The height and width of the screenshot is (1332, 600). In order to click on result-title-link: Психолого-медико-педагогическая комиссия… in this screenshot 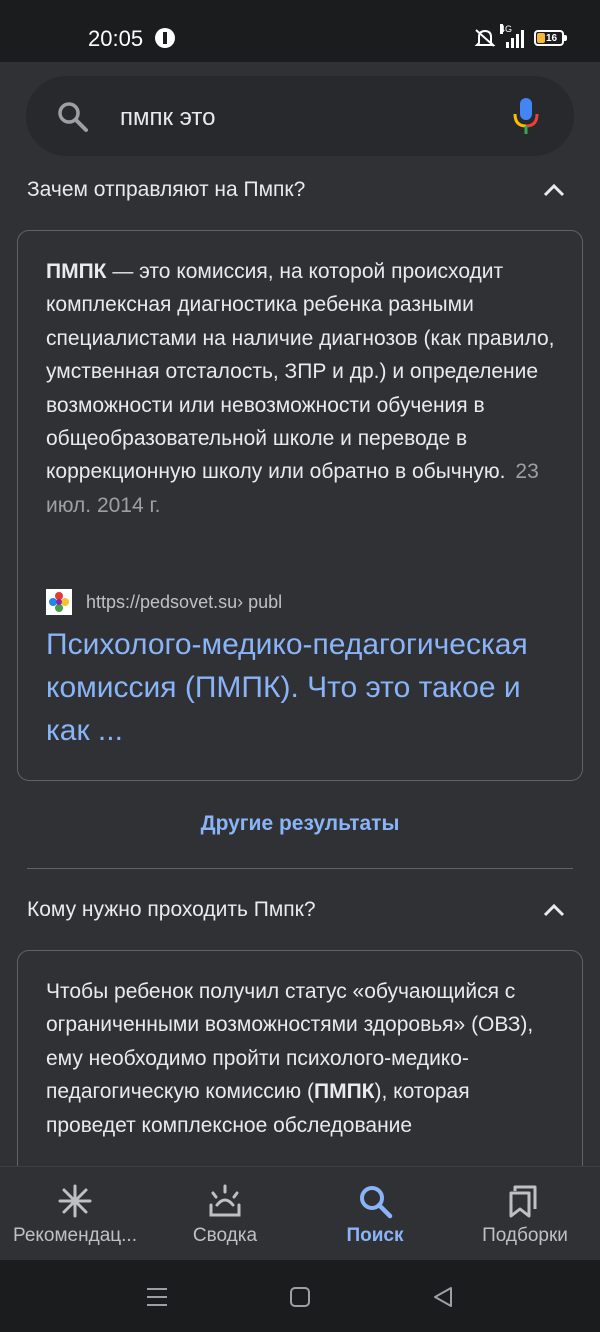, I will do `click(306, 687)`.